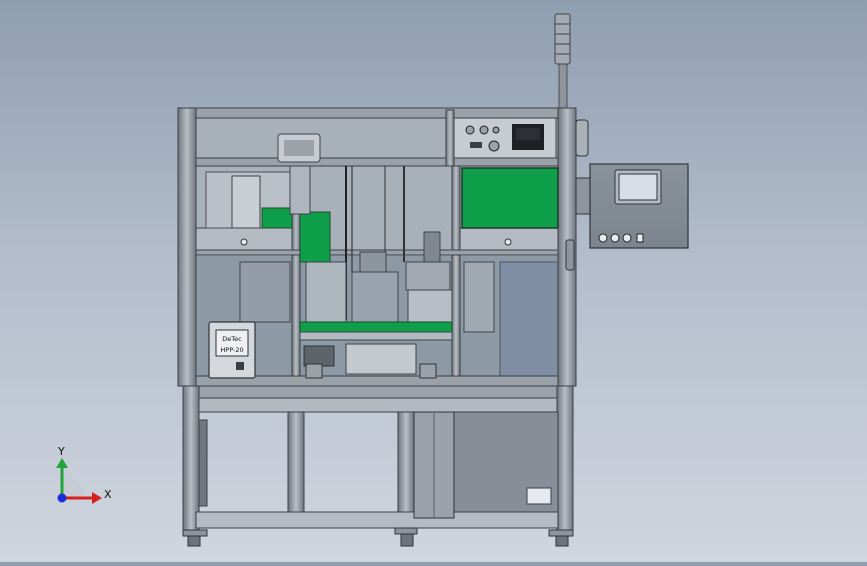 The height and width of the screenshot is (566, 867). Describe the element at coordinates (231, 350) in the screenshot. I see `controller-label-line2: HPP-20` at that location.